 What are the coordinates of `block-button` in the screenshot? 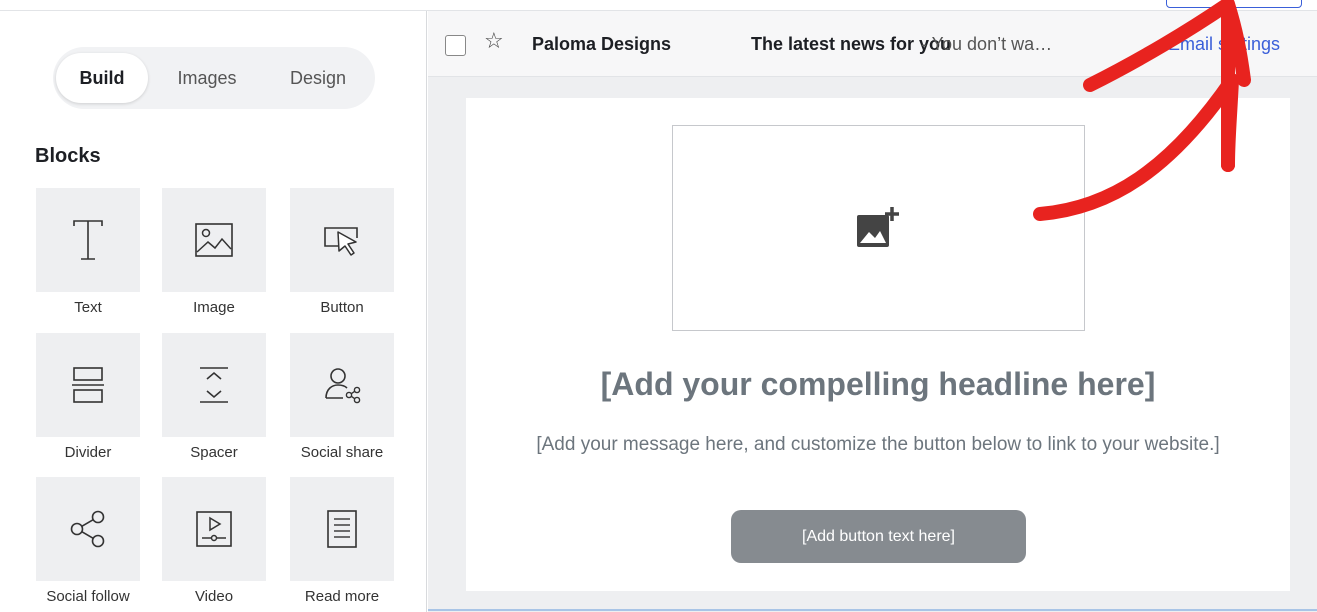 It's located at (342, 240).